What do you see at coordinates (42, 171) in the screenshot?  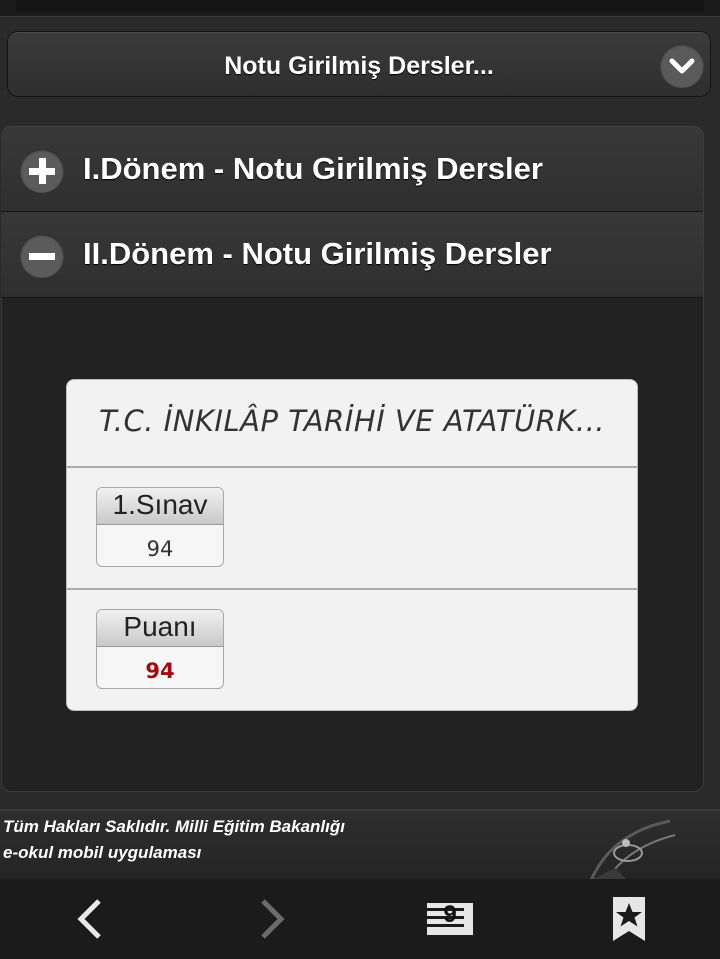 I see `plus-icon` at bounding box center [42, 171].